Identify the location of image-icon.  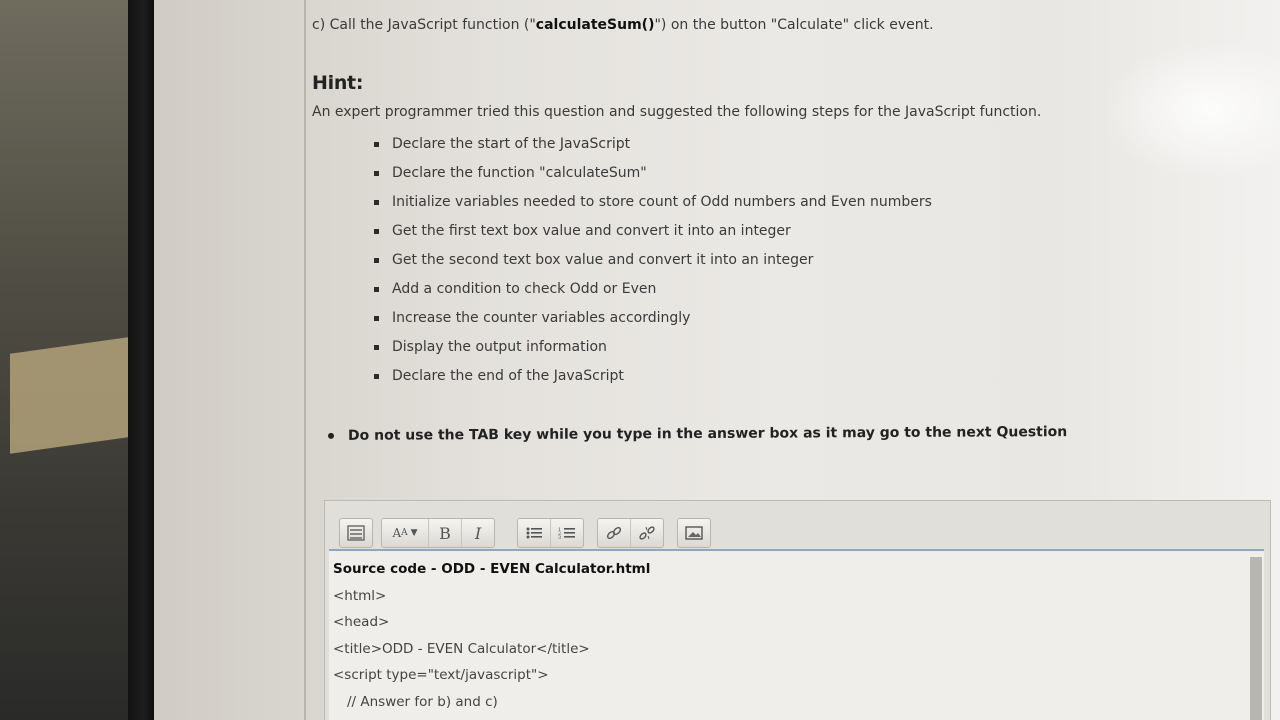
(694, 533).